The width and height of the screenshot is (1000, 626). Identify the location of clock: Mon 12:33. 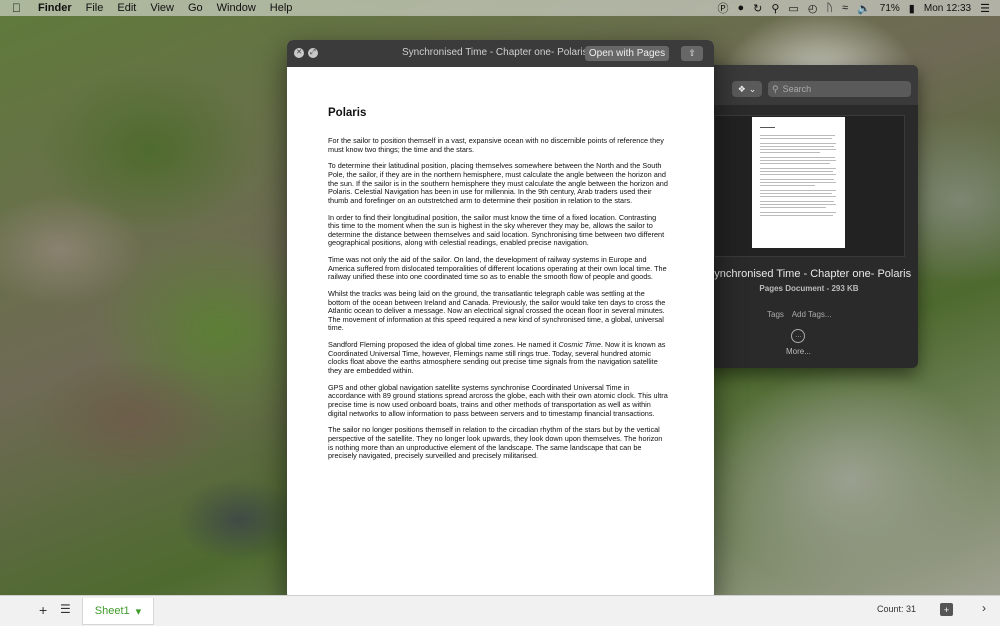
(947, 8).